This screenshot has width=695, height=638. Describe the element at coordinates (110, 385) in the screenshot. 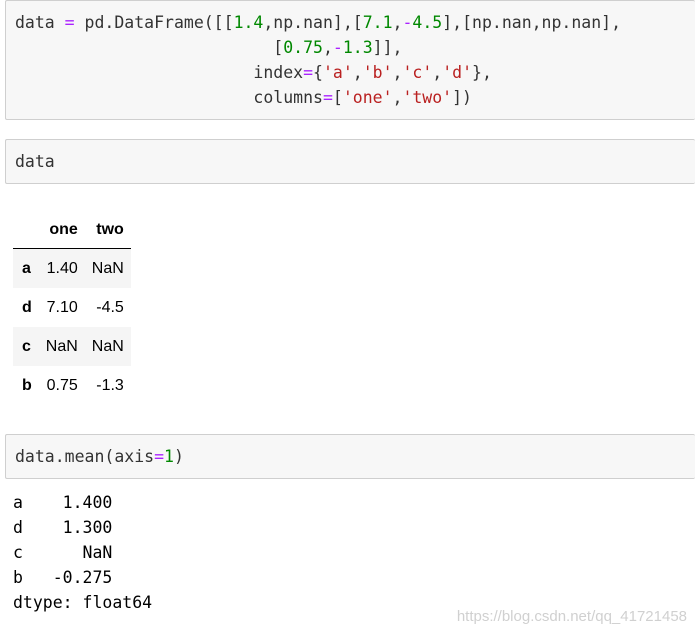

I see `table-cell: -1.3` at that location.